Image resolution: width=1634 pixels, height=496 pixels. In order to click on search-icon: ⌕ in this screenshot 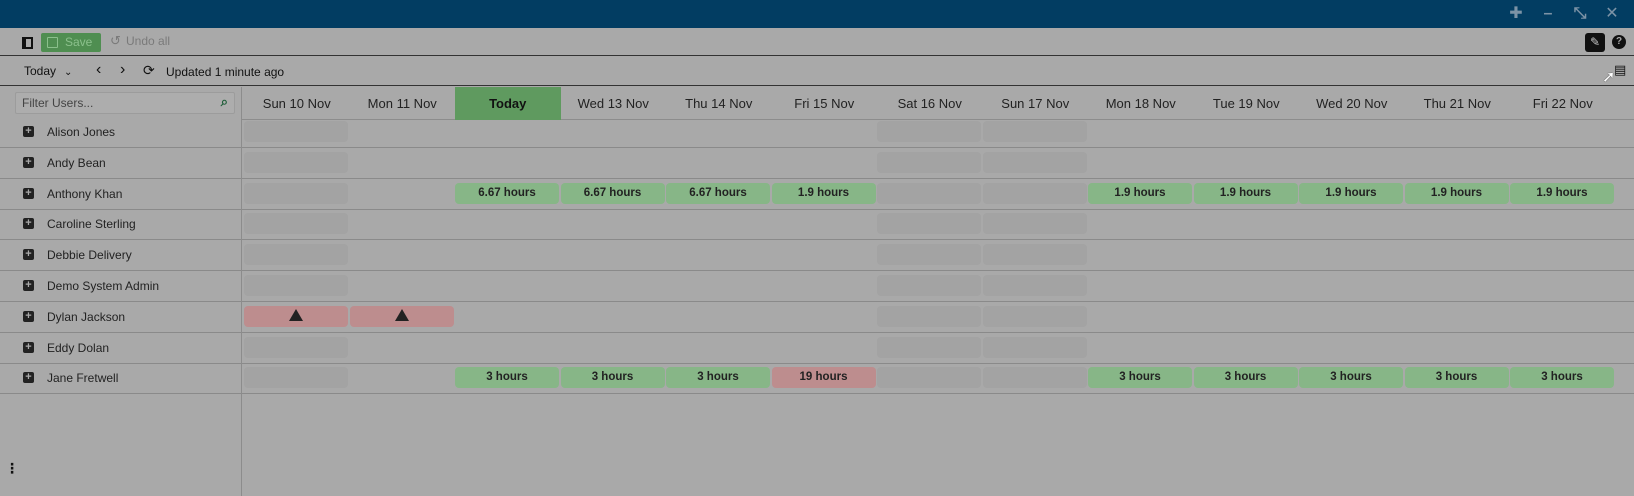, I will do `click(224, 102)`.